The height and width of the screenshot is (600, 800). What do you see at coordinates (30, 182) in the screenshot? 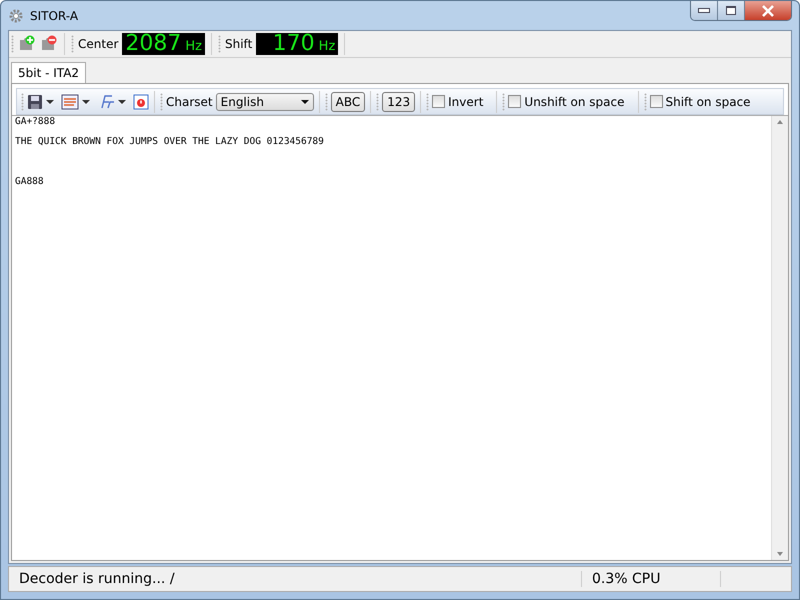
I see `output-line: GA888` at bounding box center [30, 182].